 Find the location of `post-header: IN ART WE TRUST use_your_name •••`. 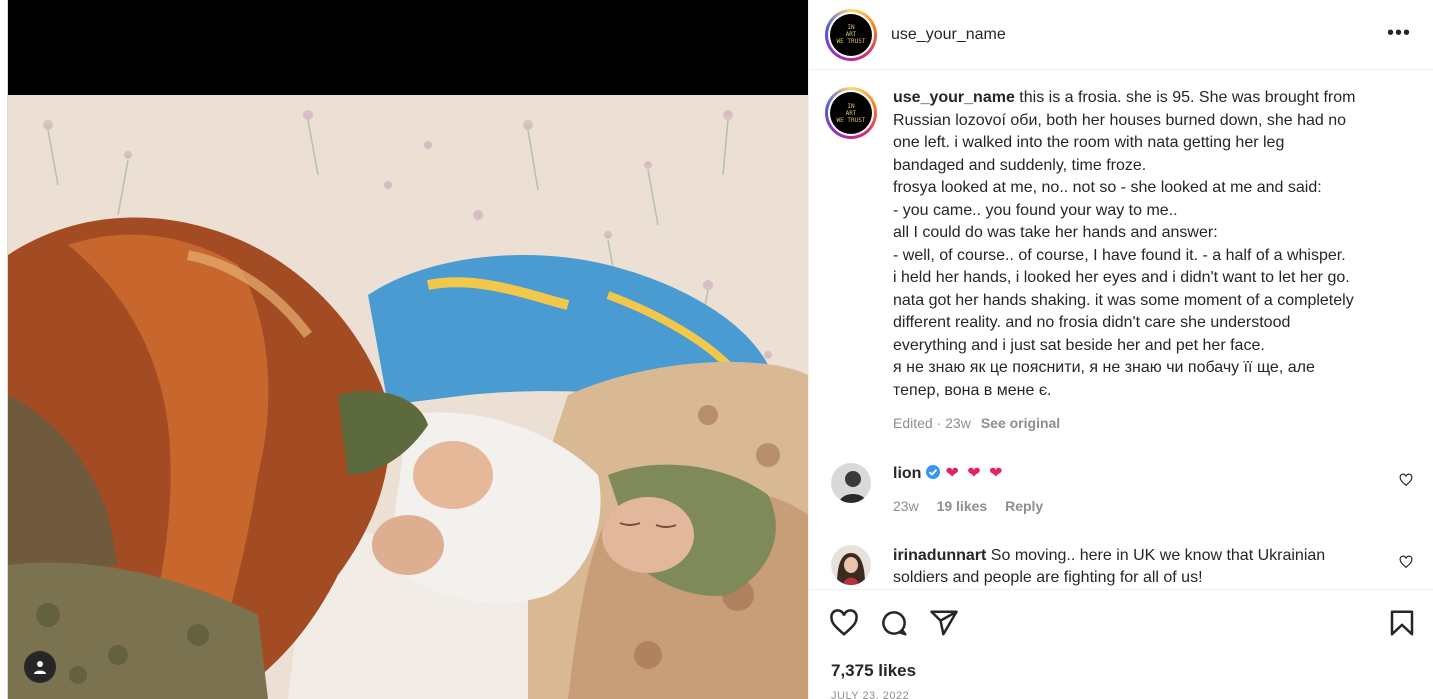

post-header: IN ART WE TRUST use_your_name ••• is located at coordinates (1121, 35).